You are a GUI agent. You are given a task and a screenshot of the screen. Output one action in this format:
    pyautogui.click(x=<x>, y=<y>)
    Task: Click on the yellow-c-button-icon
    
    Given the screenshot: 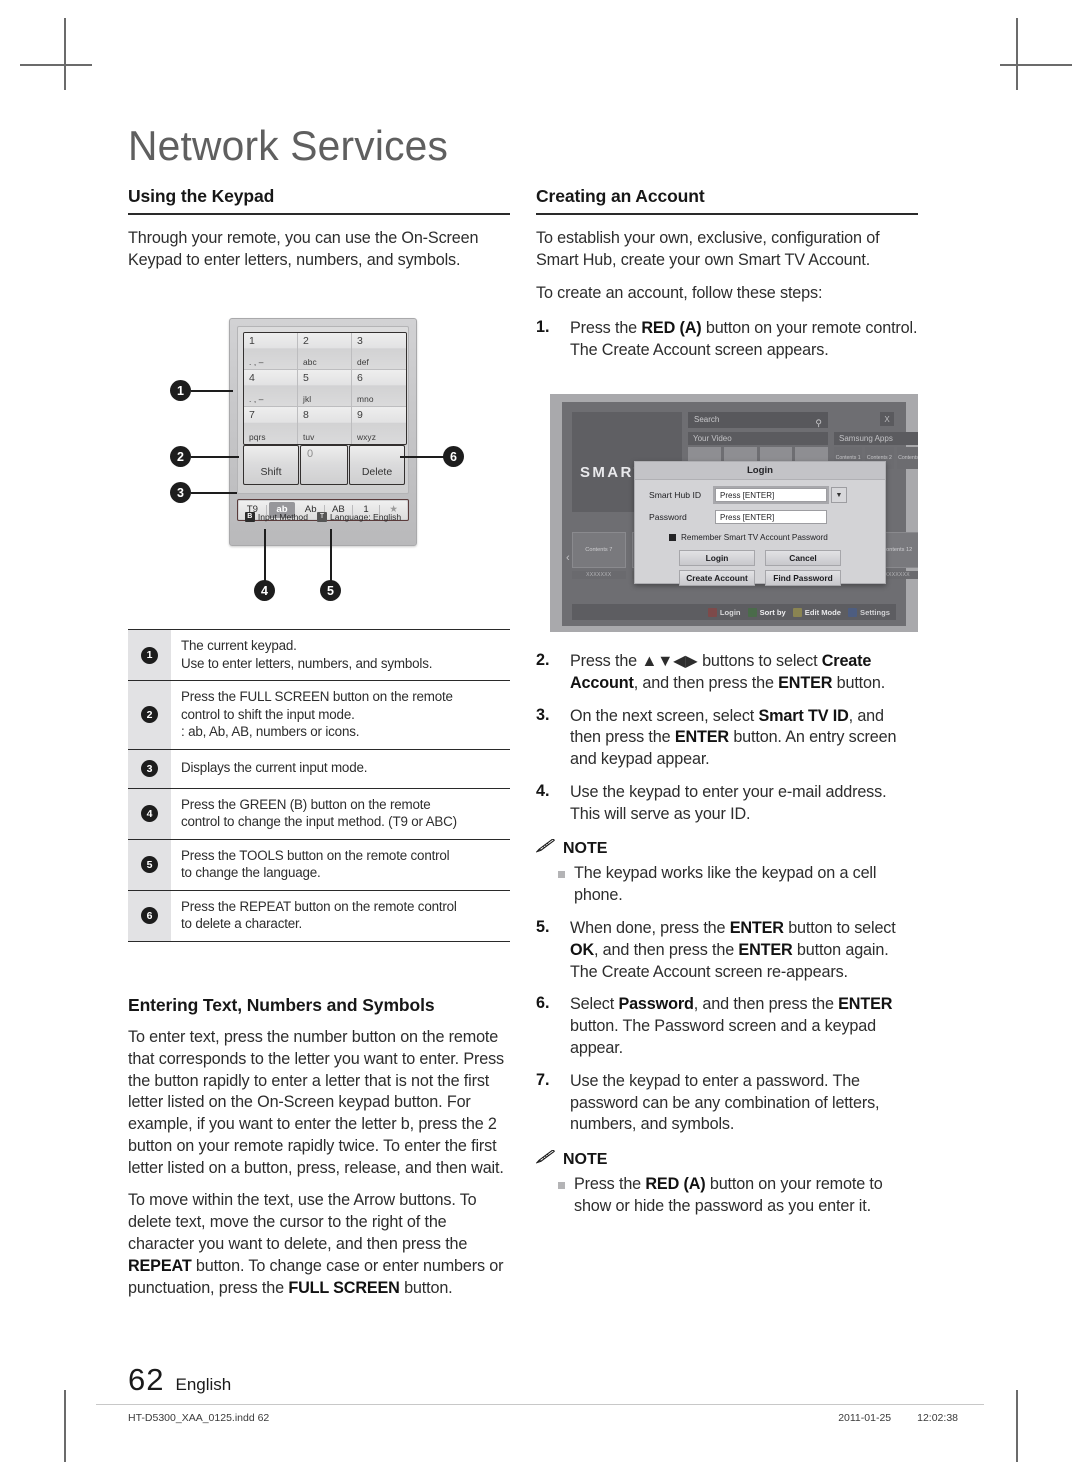 What is the action you would take?
    pyautogui.click(x=797, y=612)
    